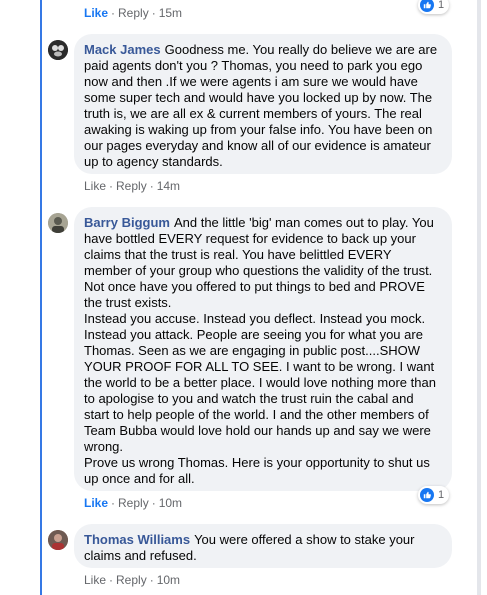  Describe the element at coordinates (170, 13) in the screenshot. I see `timestamp: 15m` at that location.